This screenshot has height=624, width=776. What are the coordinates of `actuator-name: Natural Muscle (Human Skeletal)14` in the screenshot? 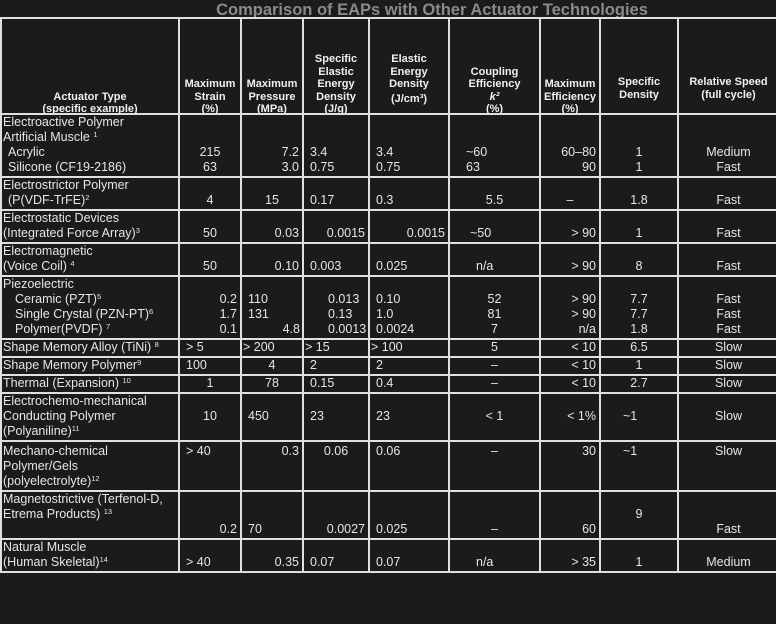 It's located at (90, 555).